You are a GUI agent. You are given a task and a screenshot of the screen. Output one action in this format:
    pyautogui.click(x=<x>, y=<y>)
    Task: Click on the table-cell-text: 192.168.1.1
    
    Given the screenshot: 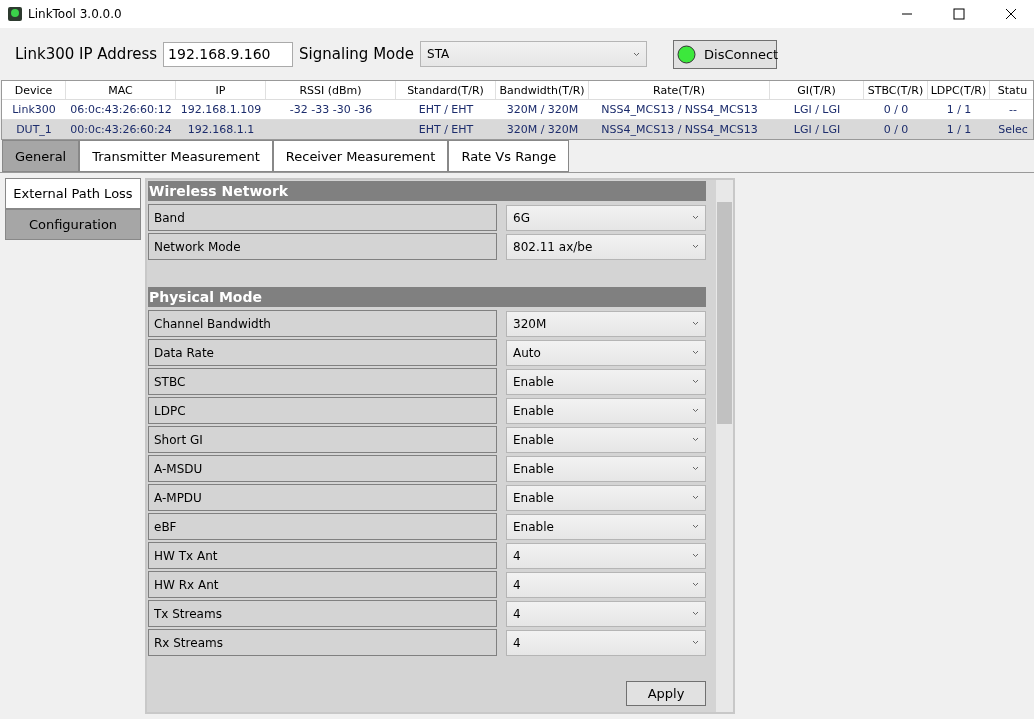 What is the action you would take?
    pyautogui.click(x=221, y=130)
    